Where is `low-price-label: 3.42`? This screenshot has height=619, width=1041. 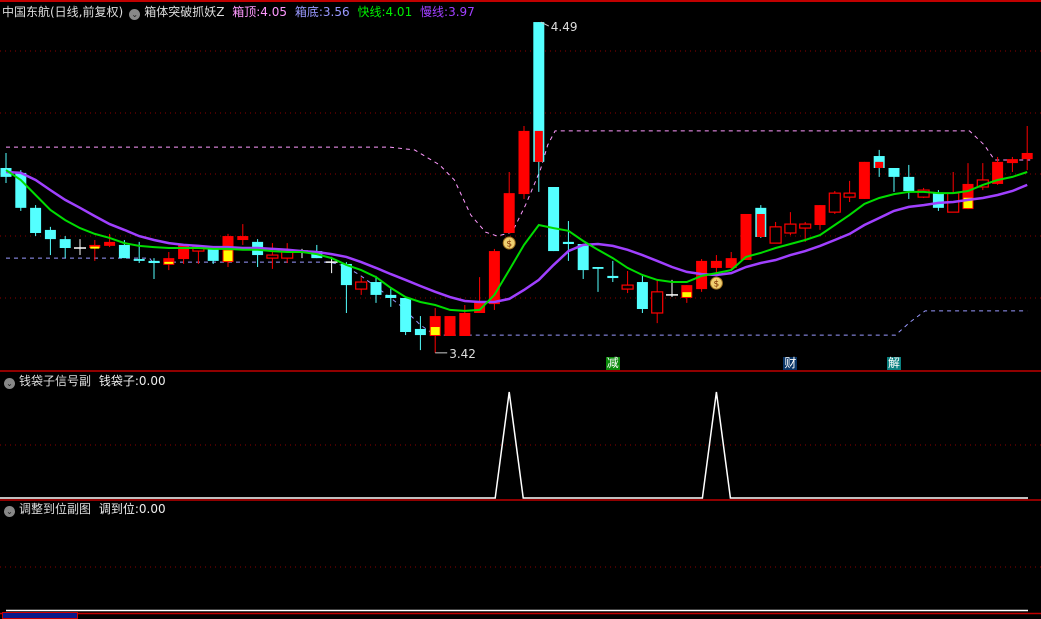 low-price-label: 3.42 is located at coordinates (462, 354).